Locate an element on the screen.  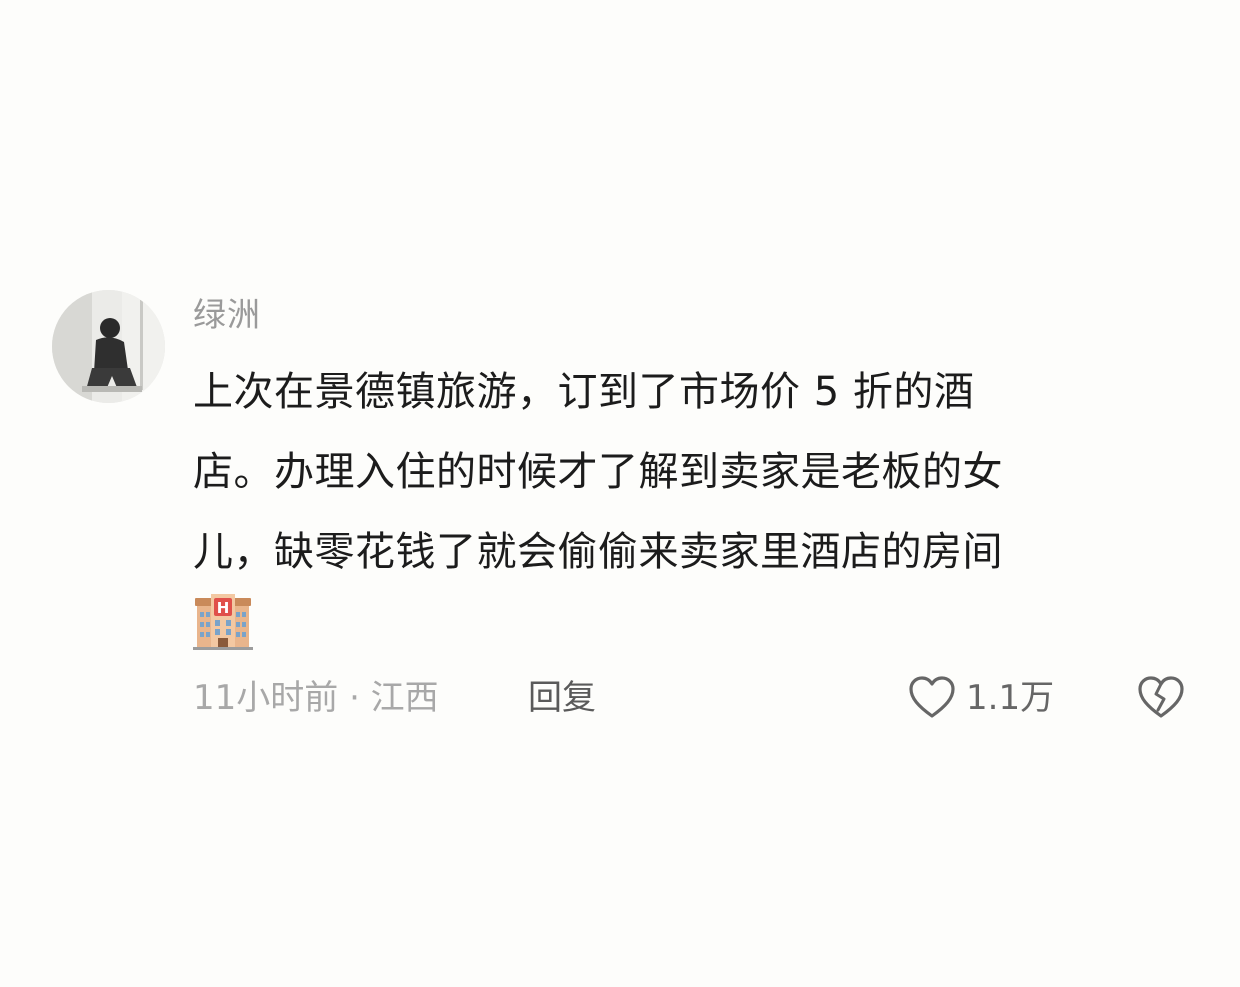
comment-body-line: 店。办理入住的时候才了解到卖家是老板的女 is located at coordinates (598, 472).